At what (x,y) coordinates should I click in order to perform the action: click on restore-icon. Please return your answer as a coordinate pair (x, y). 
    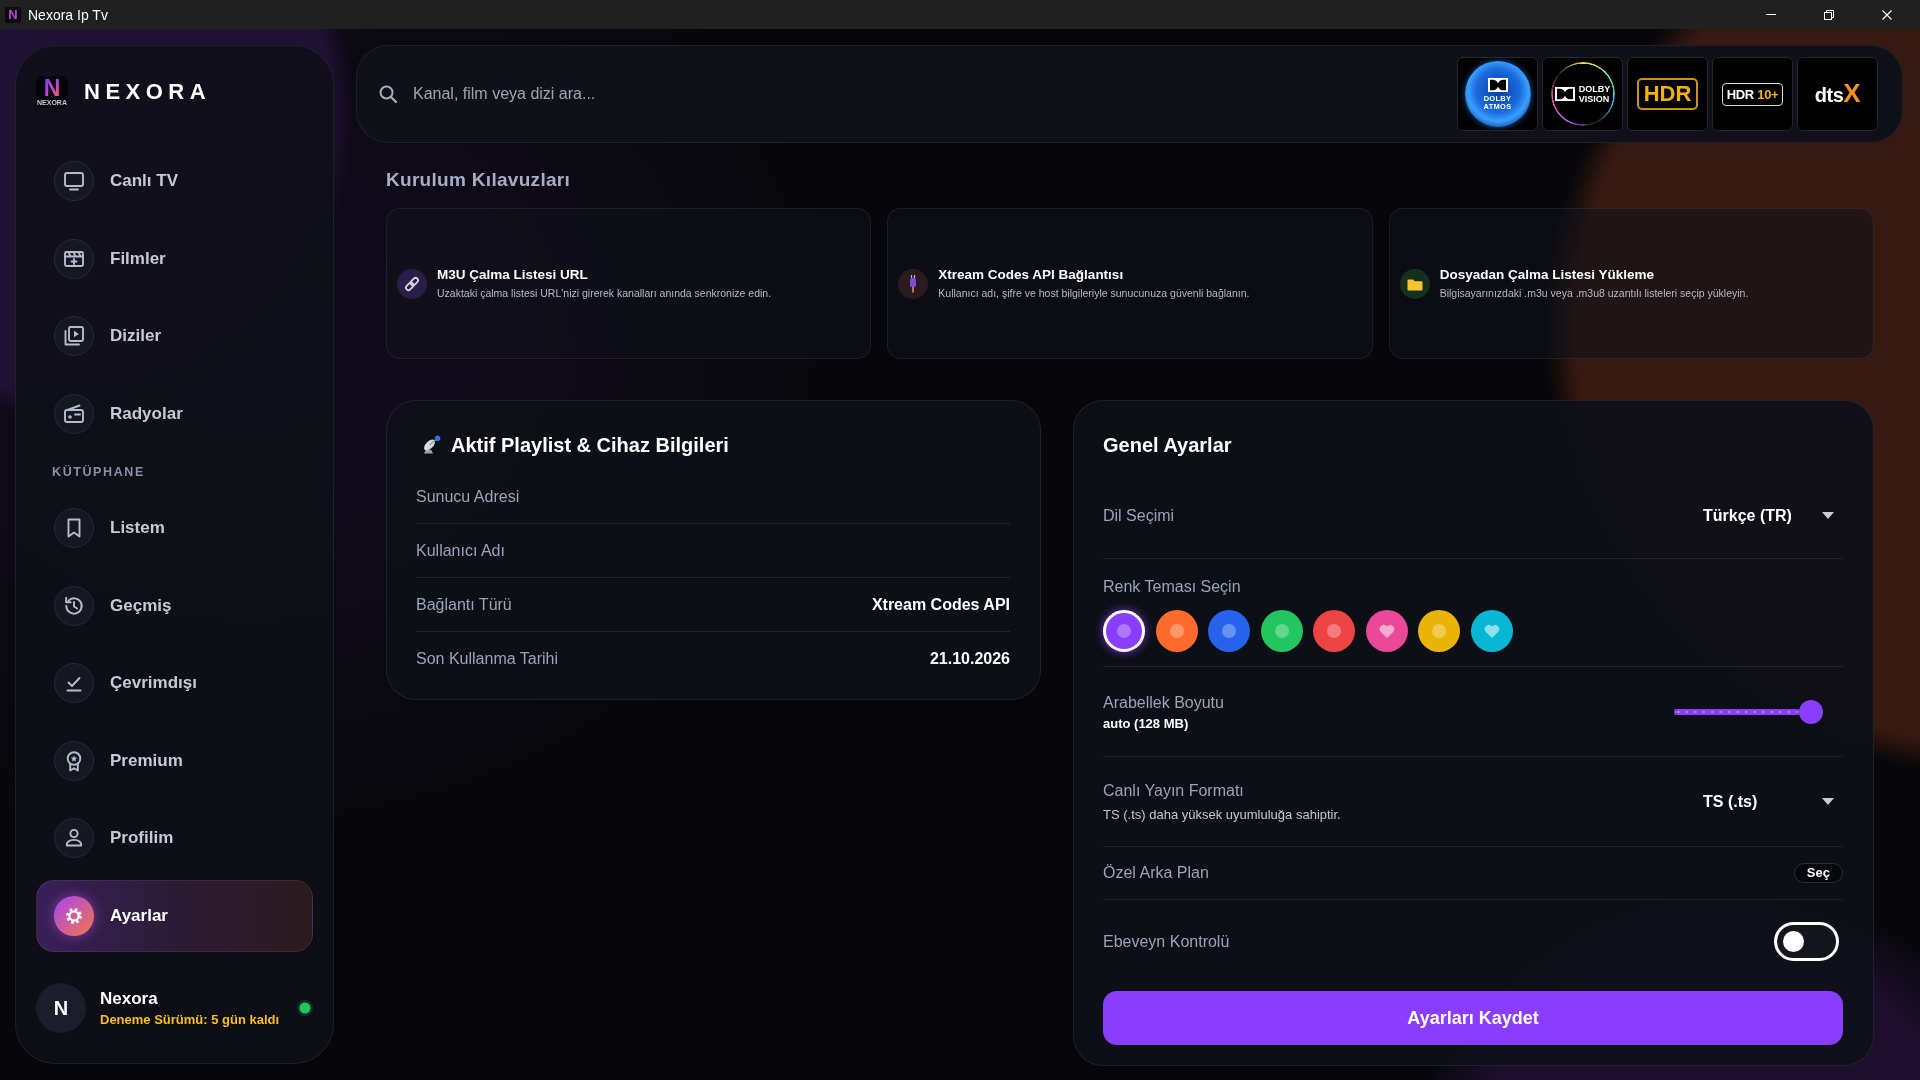
    Looking at the image, I should click on (1829, 14).